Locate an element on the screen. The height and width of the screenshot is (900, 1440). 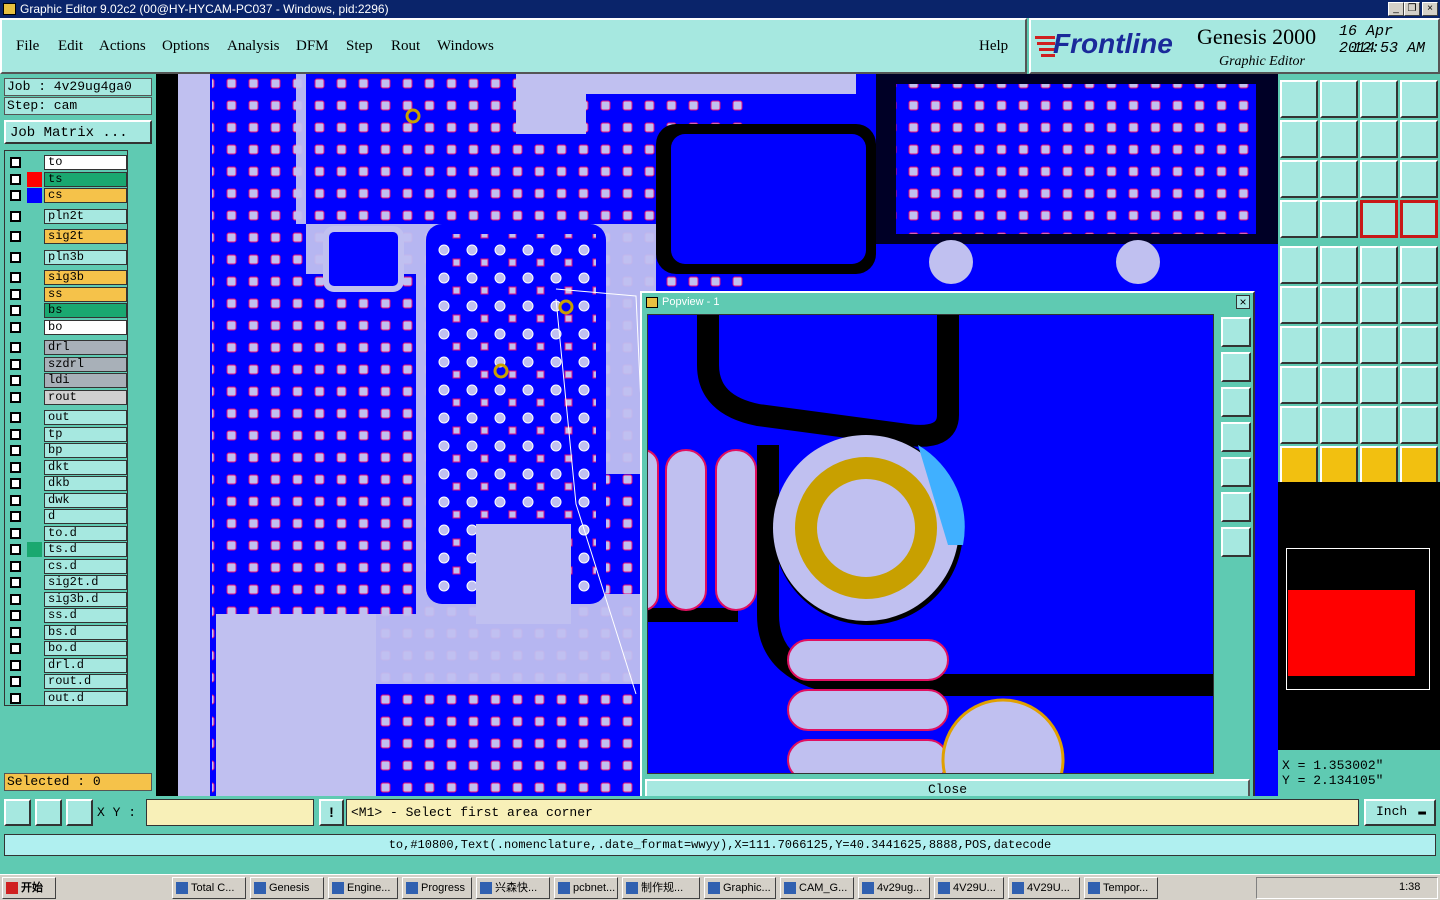
layer-row-ldi: ldi is located at coordinates (67, 380).